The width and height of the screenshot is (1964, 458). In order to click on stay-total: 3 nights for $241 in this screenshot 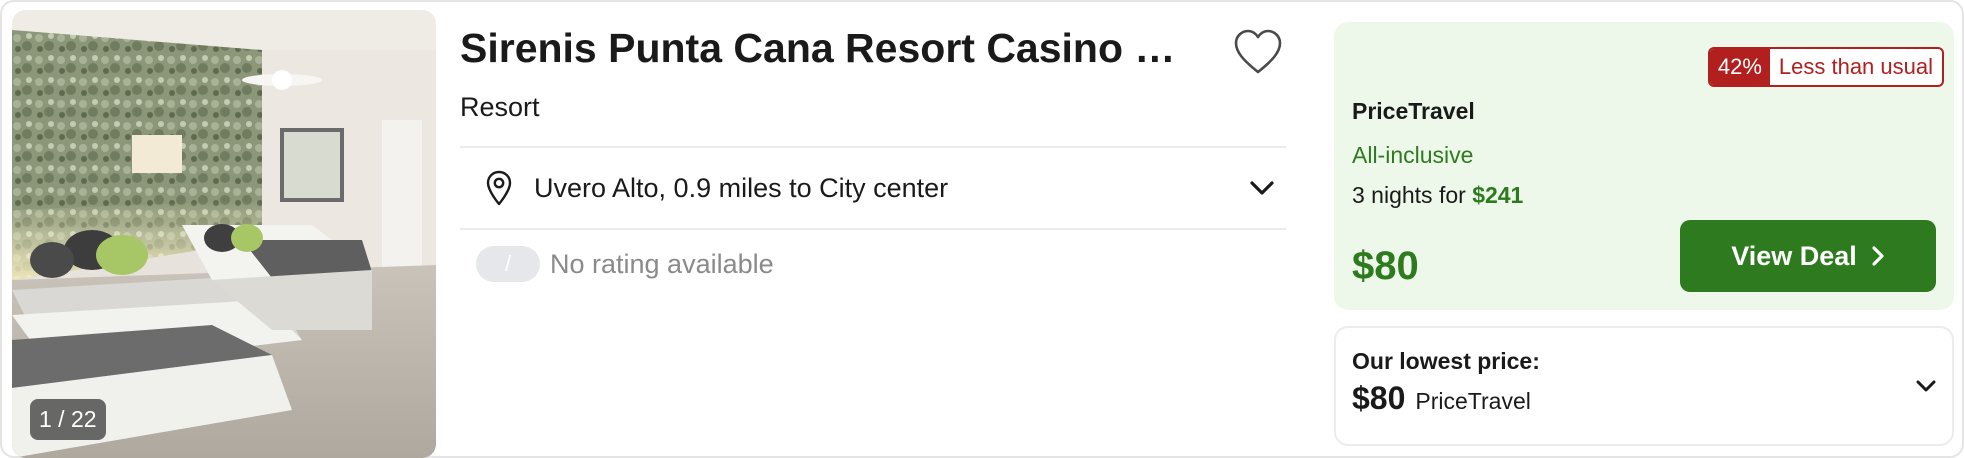, I will do `click(1437, 195)`.